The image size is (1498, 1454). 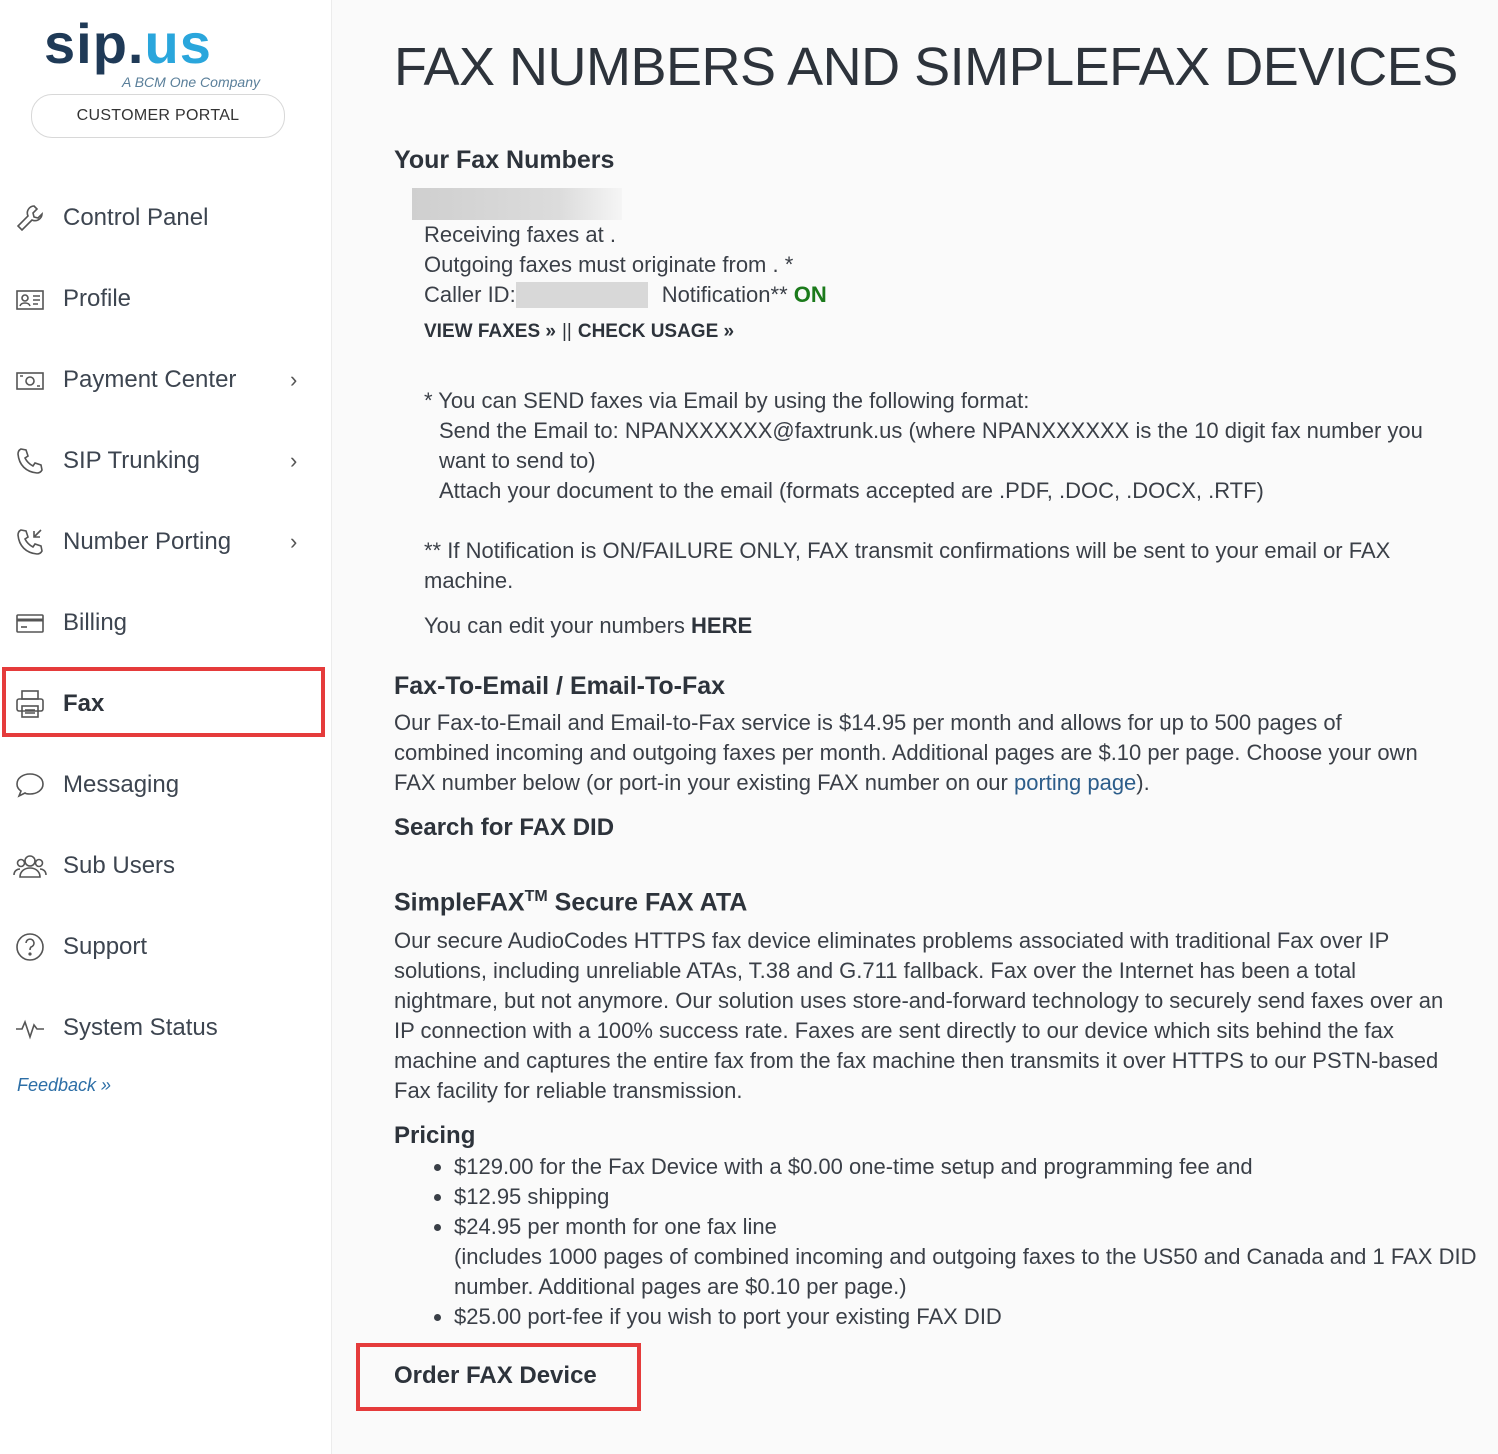 What do you see at coordinates (656, 331) in the screenshot?
I see `check-usage-link: CHECK USAGE »` at bounding box center [656, 331].